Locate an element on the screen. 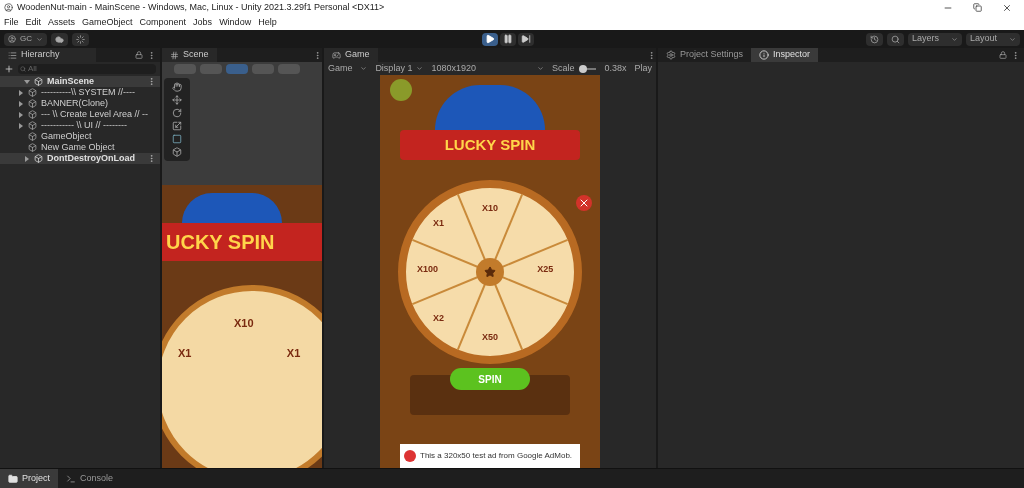 The image size is (1024, 488). history-icon is located at coordinates (874, 39).